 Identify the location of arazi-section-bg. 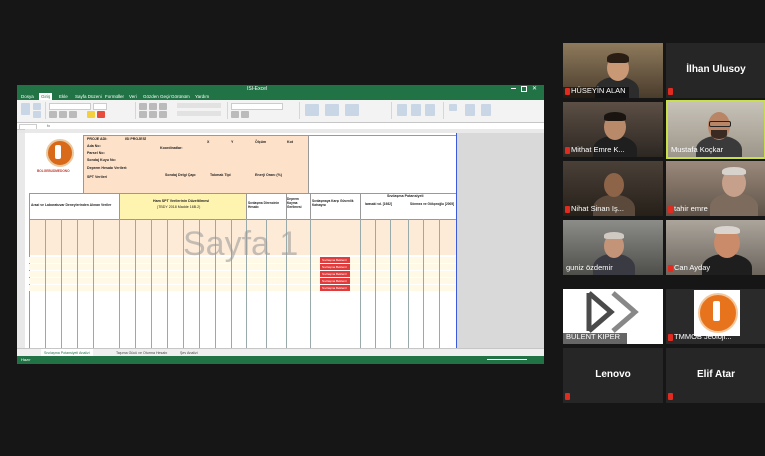
(75, 207).